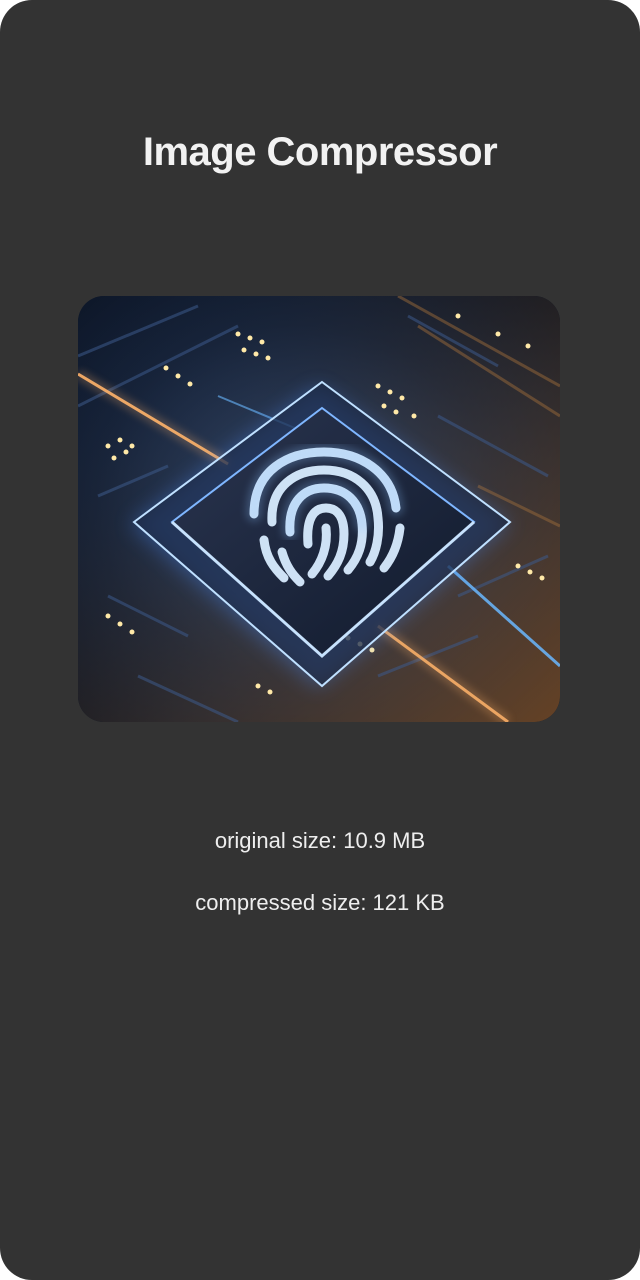 This screenshot has height=1280, width=640. I want to click on compressed-size-text: compressed size: 121 KB, so click(320, 902).